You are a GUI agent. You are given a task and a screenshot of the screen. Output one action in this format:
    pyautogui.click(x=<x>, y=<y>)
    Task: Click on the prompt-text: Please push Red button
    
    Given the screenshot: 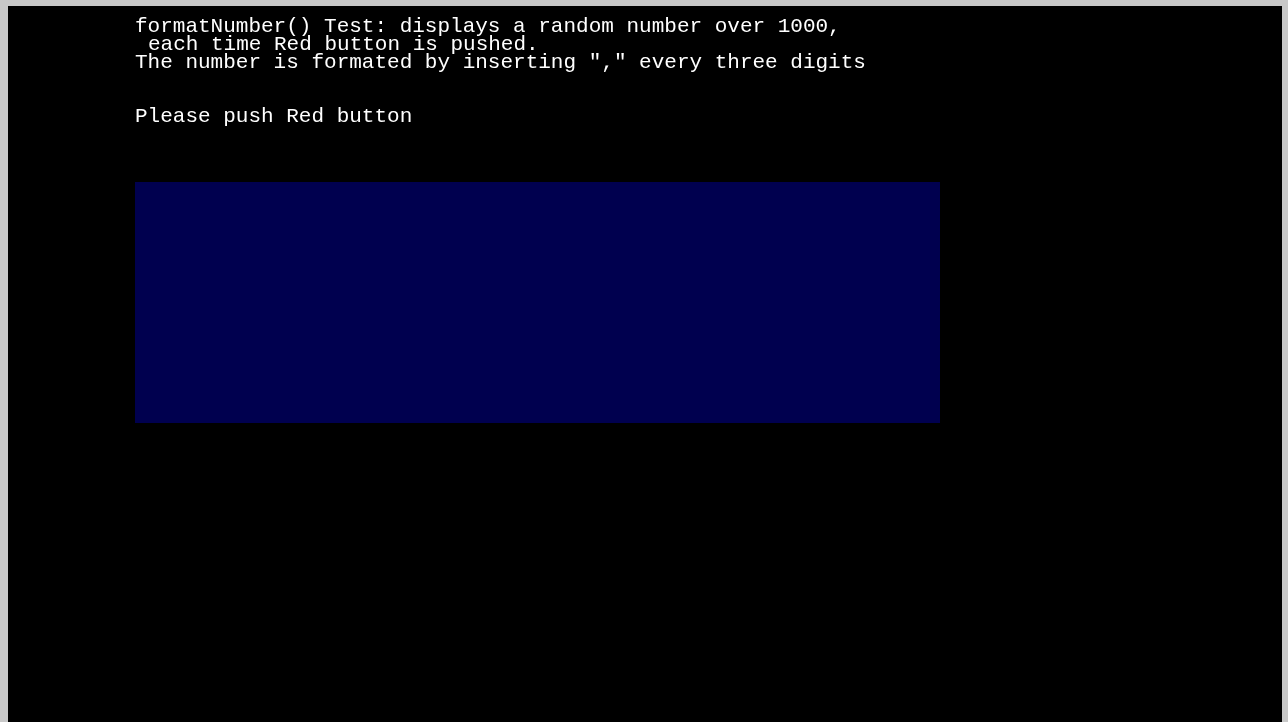 What is the action you would take?
    pyautogui.click(x=274, y=117)
    